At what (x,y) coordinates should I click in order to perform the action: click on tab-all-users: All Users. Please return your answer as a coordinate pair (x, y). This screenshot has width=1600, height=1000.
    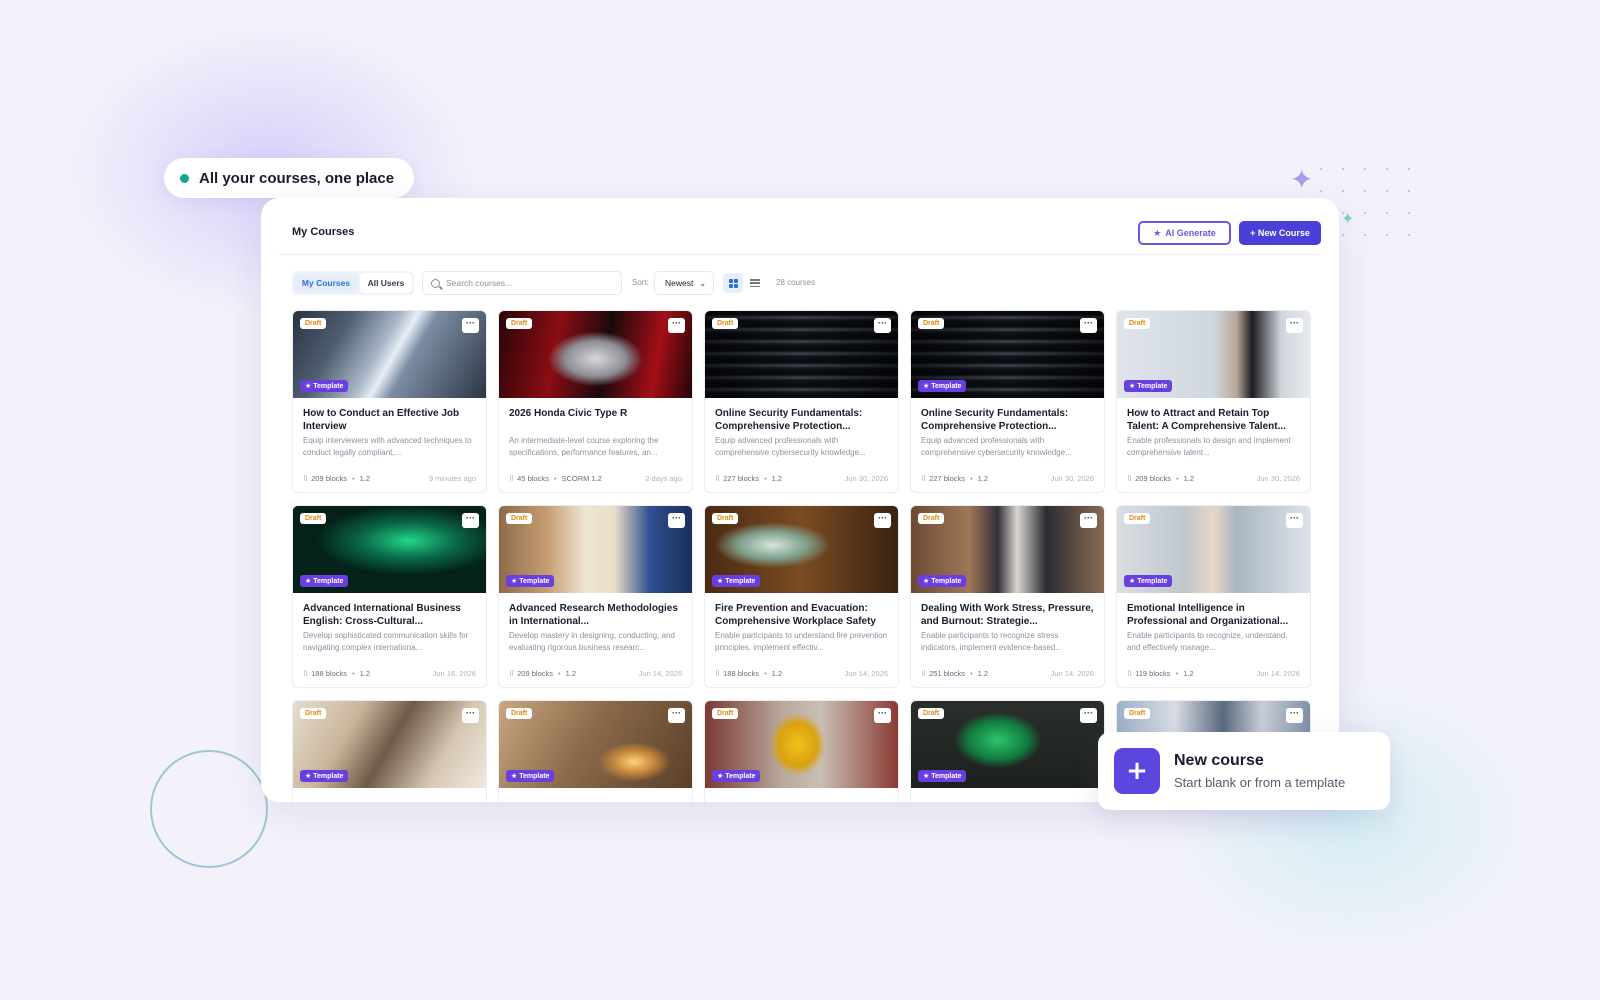
    Looking at the image, I should click on (386, 283).